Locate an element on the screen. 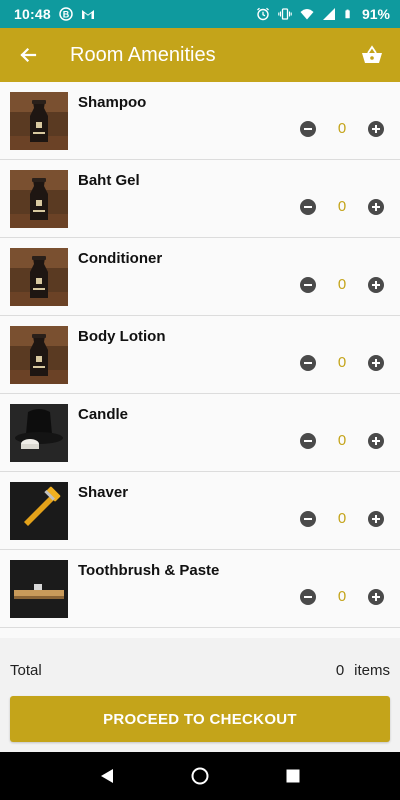 Image resolution: width=400 pixels, height=800 pixels. list-item: Shaver 0 is located at coordinates (200, 511).